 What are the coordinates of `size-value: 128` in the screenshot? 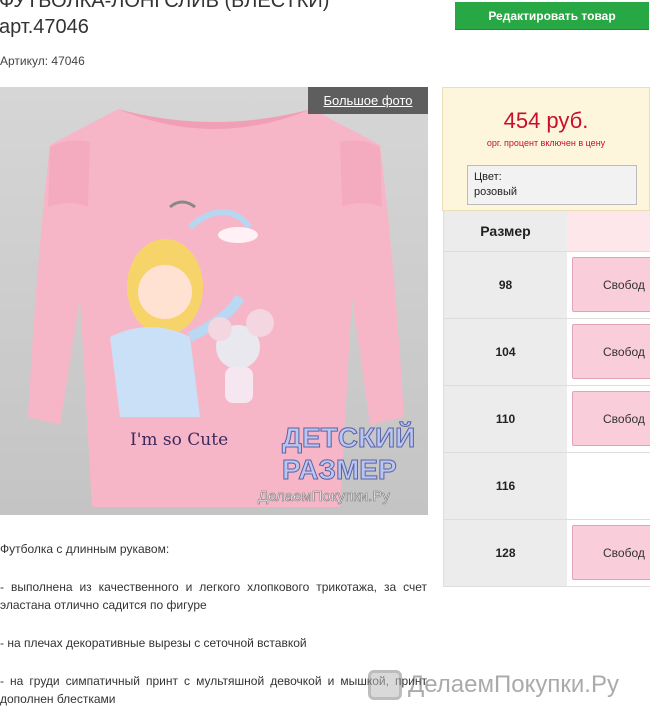 It's located at (505, 553).